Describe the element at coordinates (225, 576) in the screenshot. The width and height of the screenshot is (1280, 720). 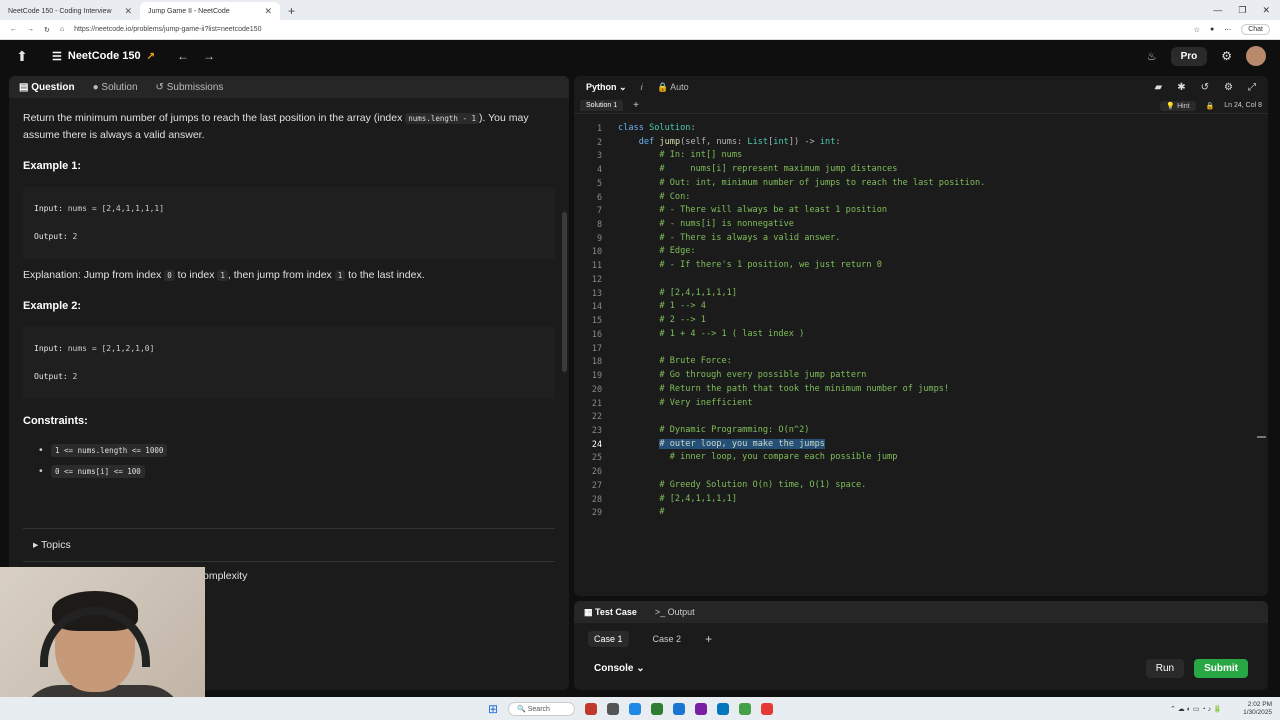
I see `complexity-label: omplexity` at that location.